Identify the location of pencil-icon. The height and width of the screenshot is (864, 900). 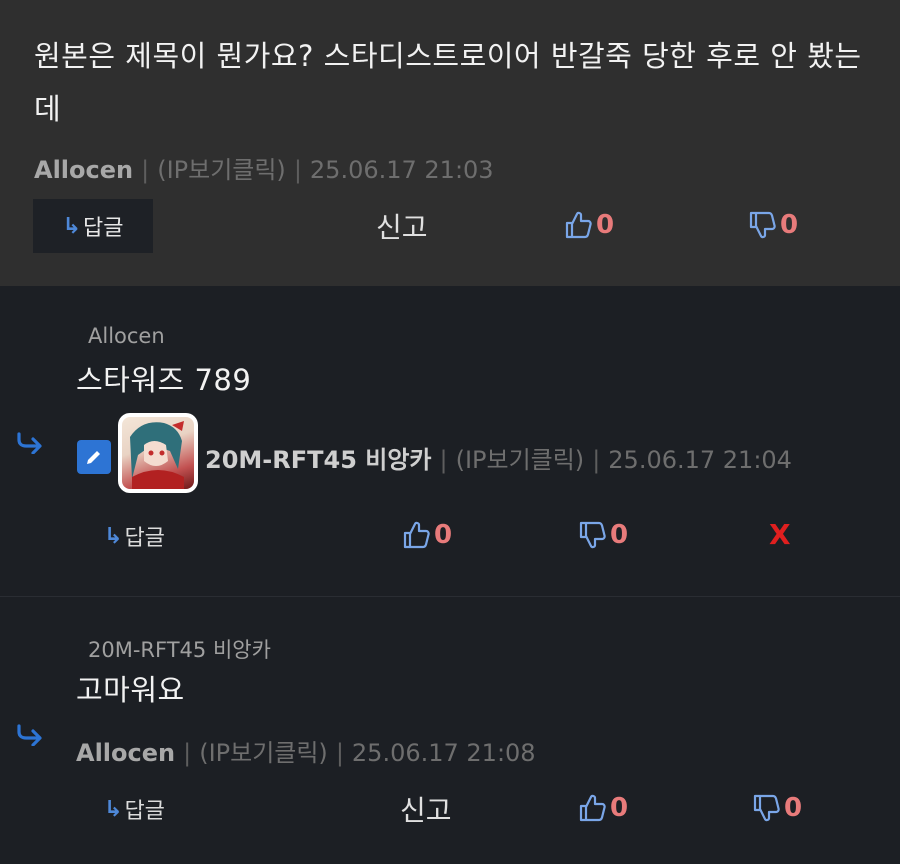
(93, 457).